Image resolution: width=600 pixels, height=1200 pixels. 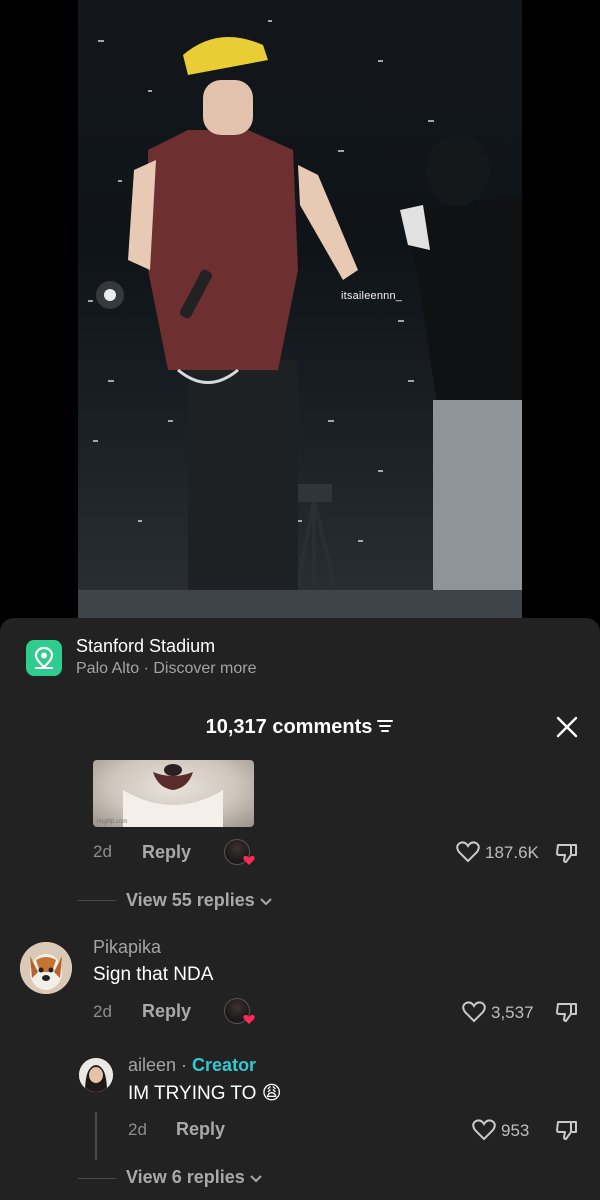 I want to click on reply-username: aileen, so click(x=152, y=1065).